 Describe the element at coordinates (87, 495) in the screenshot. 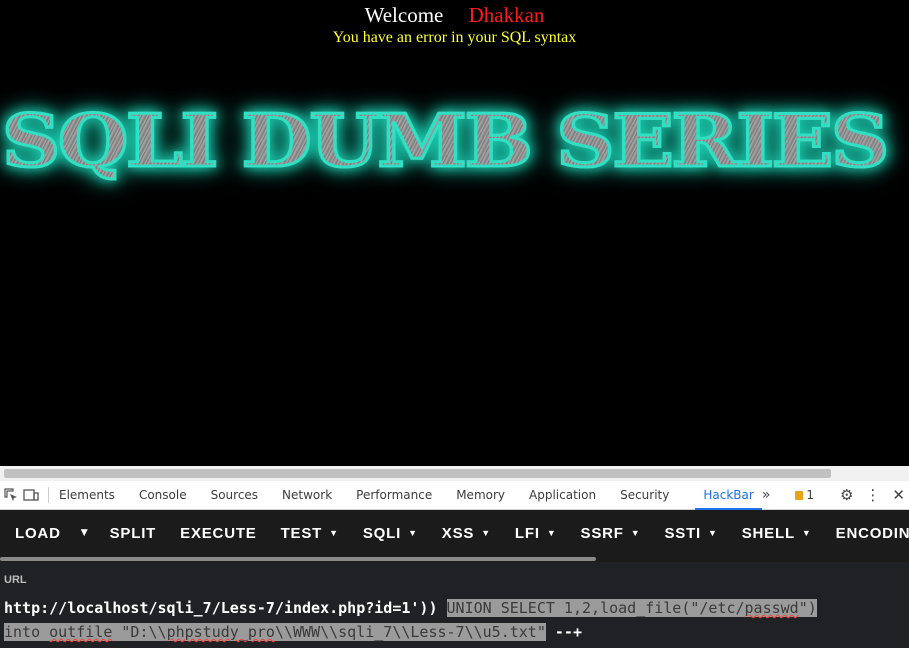

I see `tab-elements: Elements` at that location.